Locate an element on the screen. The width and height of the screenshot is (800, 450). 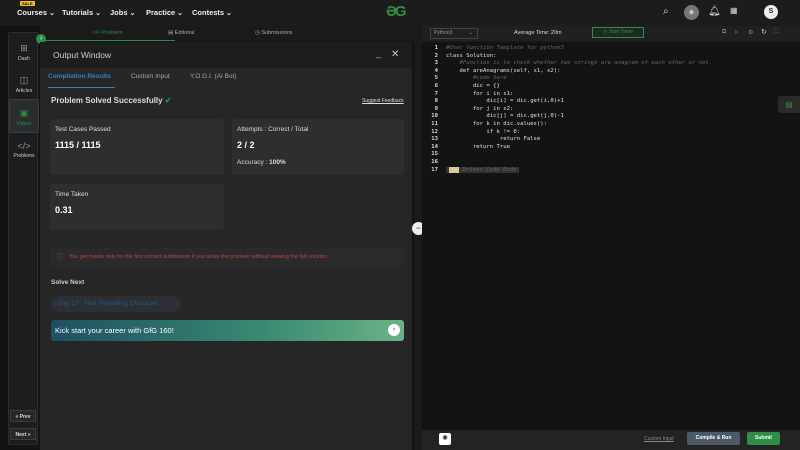
sidebar-item-articles: ◫ Articles is located at coordinates (24, 85).